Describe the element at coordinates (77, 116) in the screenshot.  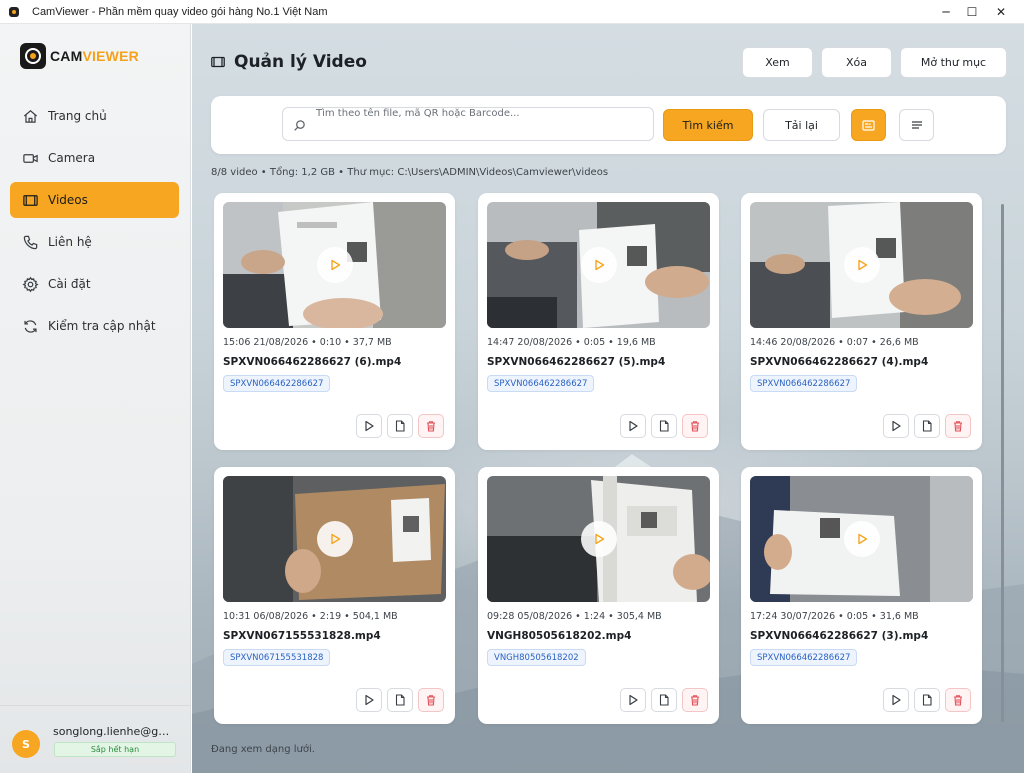
I see `sidebar-item-label: Trang chủ` at that location.